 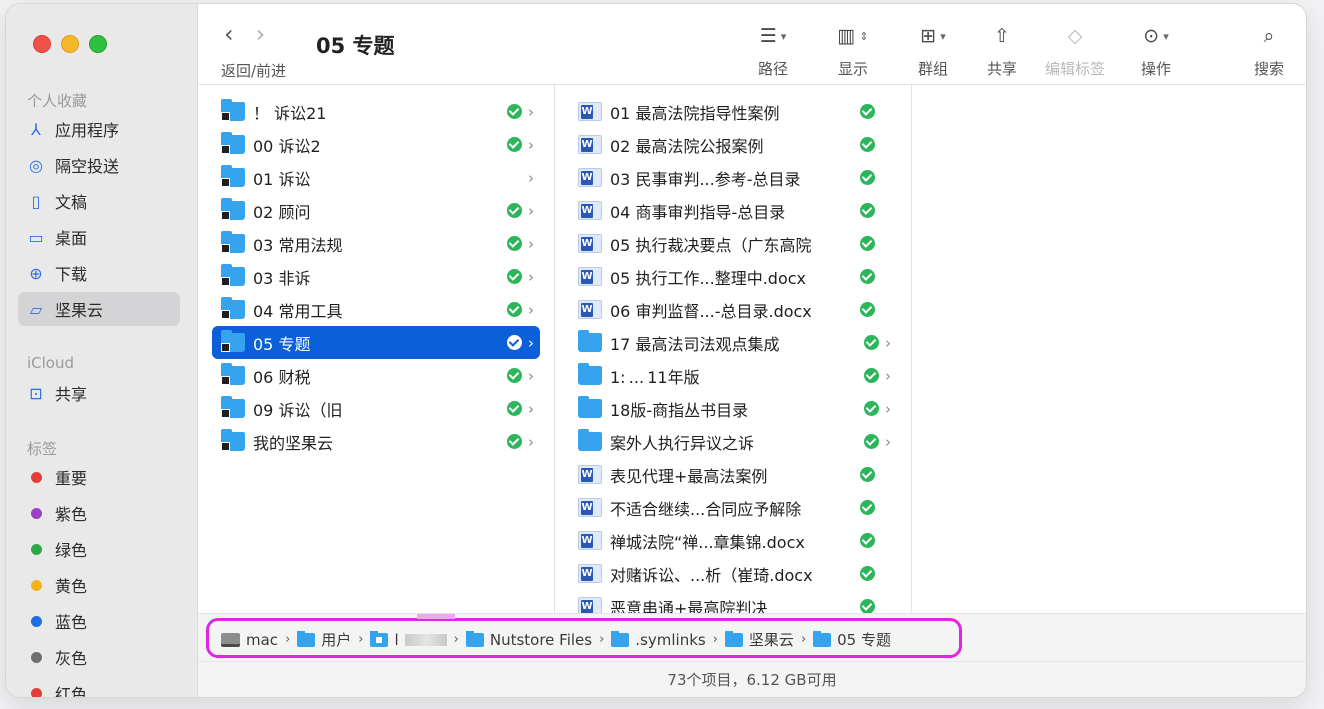 I want to click on close-window-button, so click(x=42, y=44).